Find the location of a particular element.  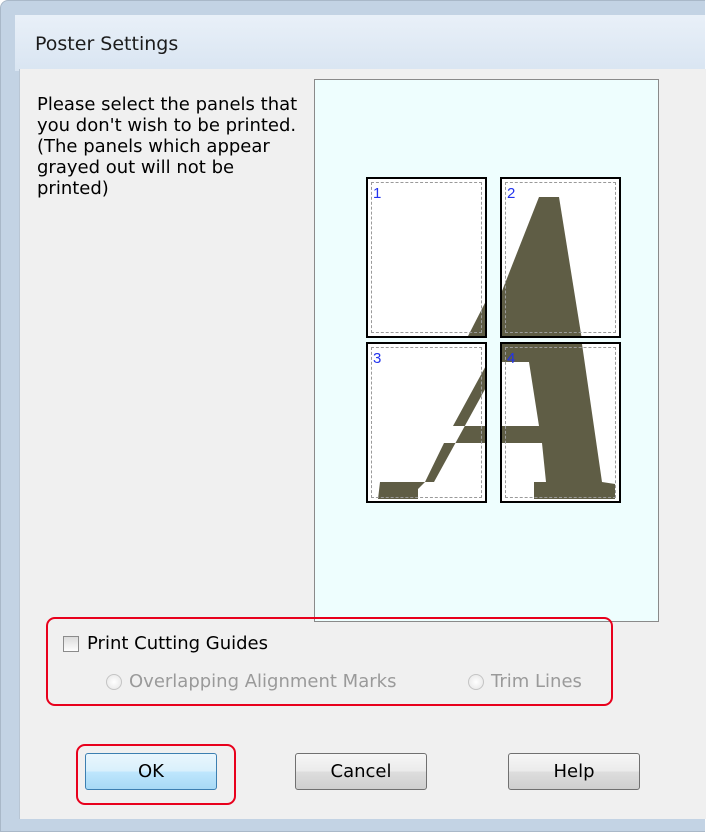

panel-number: 4 is located at coordinates (511, 358).